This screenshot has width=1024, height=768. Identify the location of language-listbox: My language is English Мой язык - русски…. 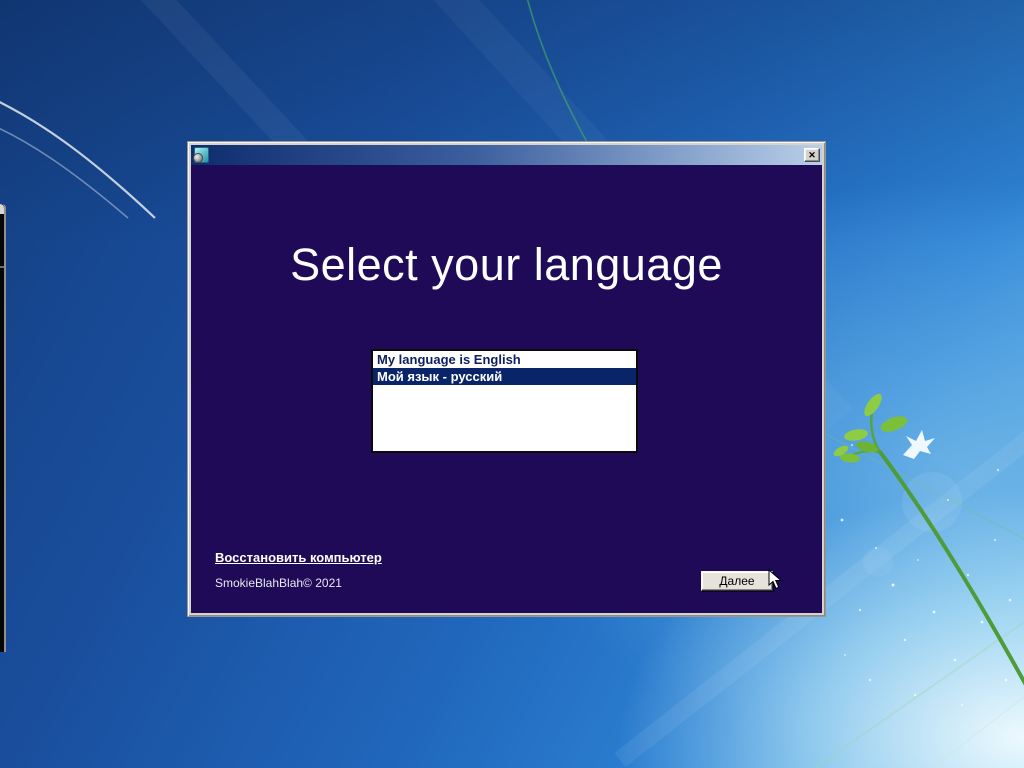
(504, 401).